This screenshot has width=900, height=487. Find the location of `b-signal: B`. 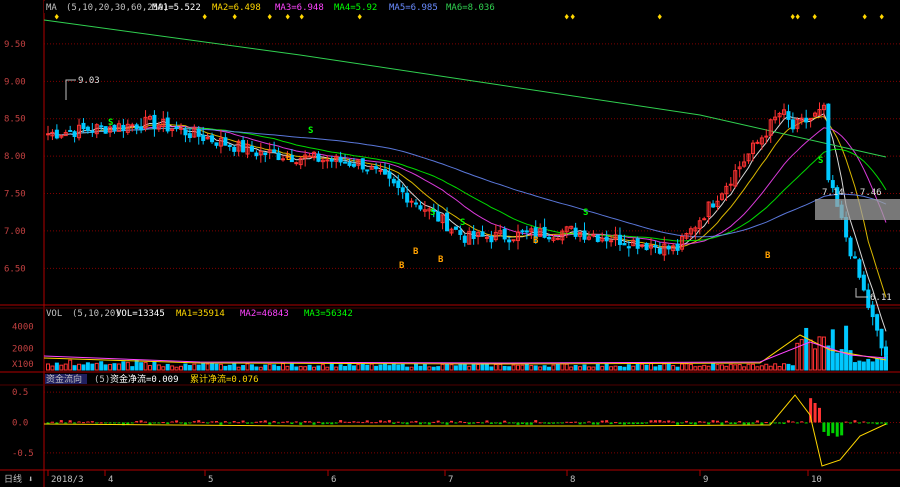

b-signal: B is located at coordinates (768, 256).